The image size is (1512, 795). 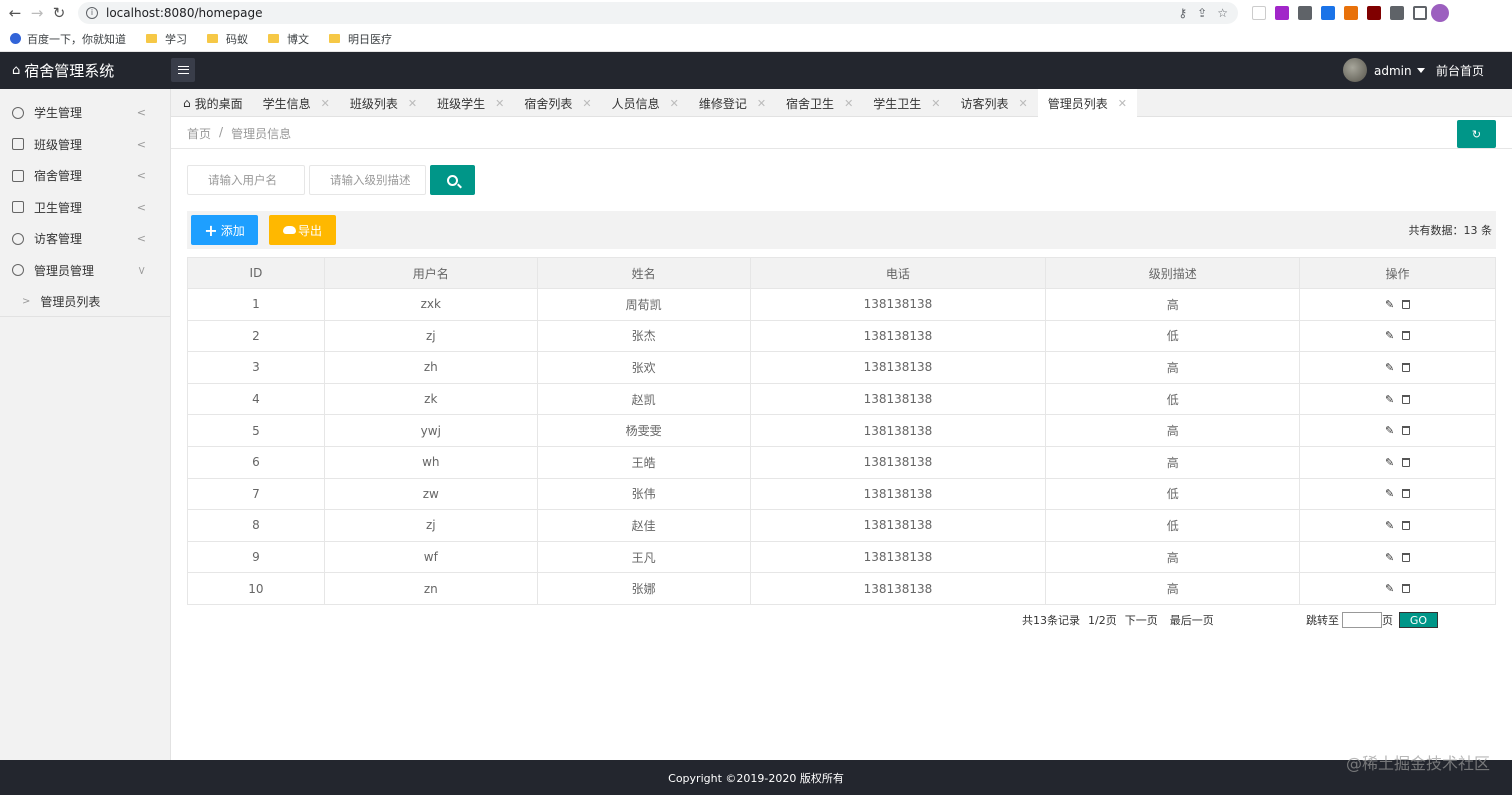 I want to click on key-icon: ⚷, so click(x=1182, y=13).